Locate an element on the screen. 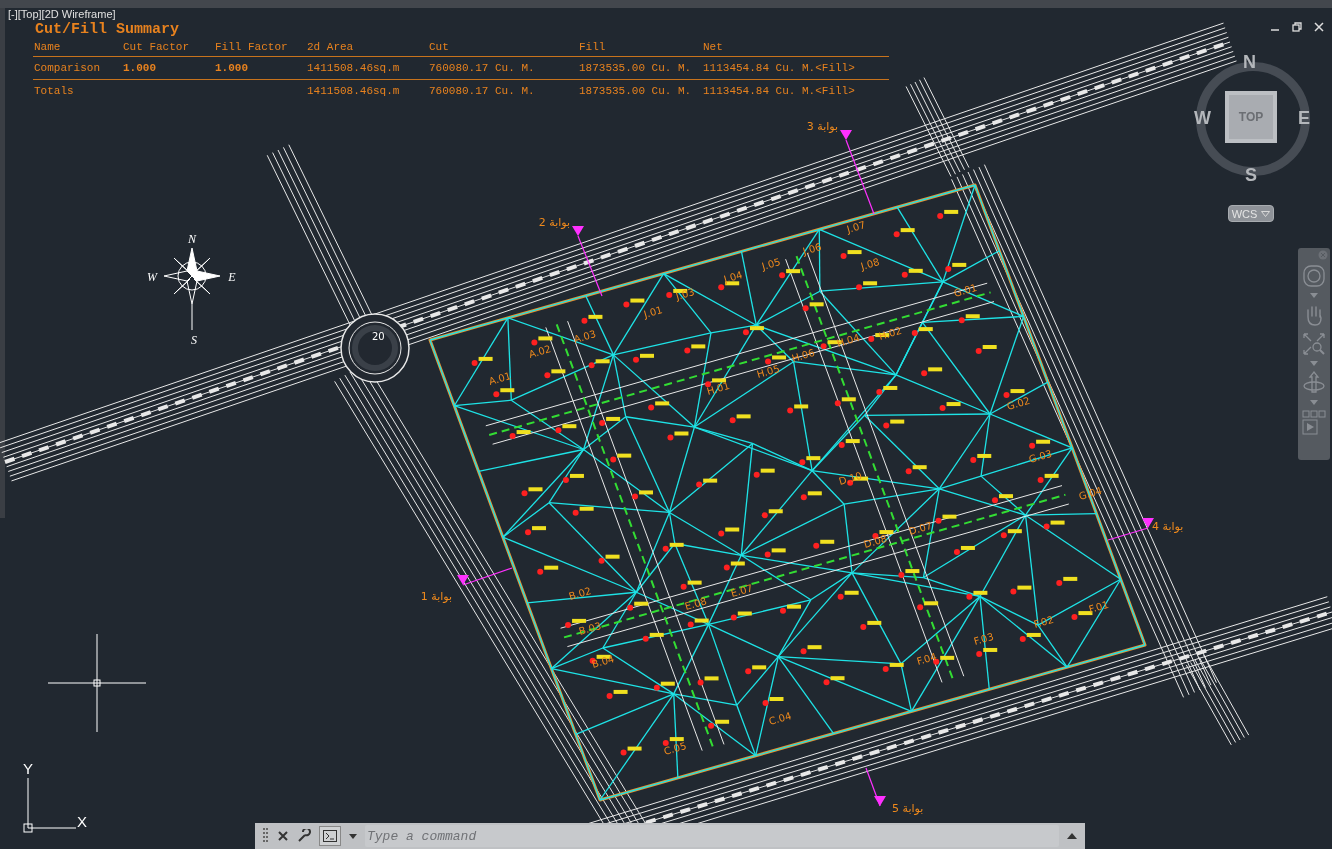  grip-icon is located at coordinates (266, 836).